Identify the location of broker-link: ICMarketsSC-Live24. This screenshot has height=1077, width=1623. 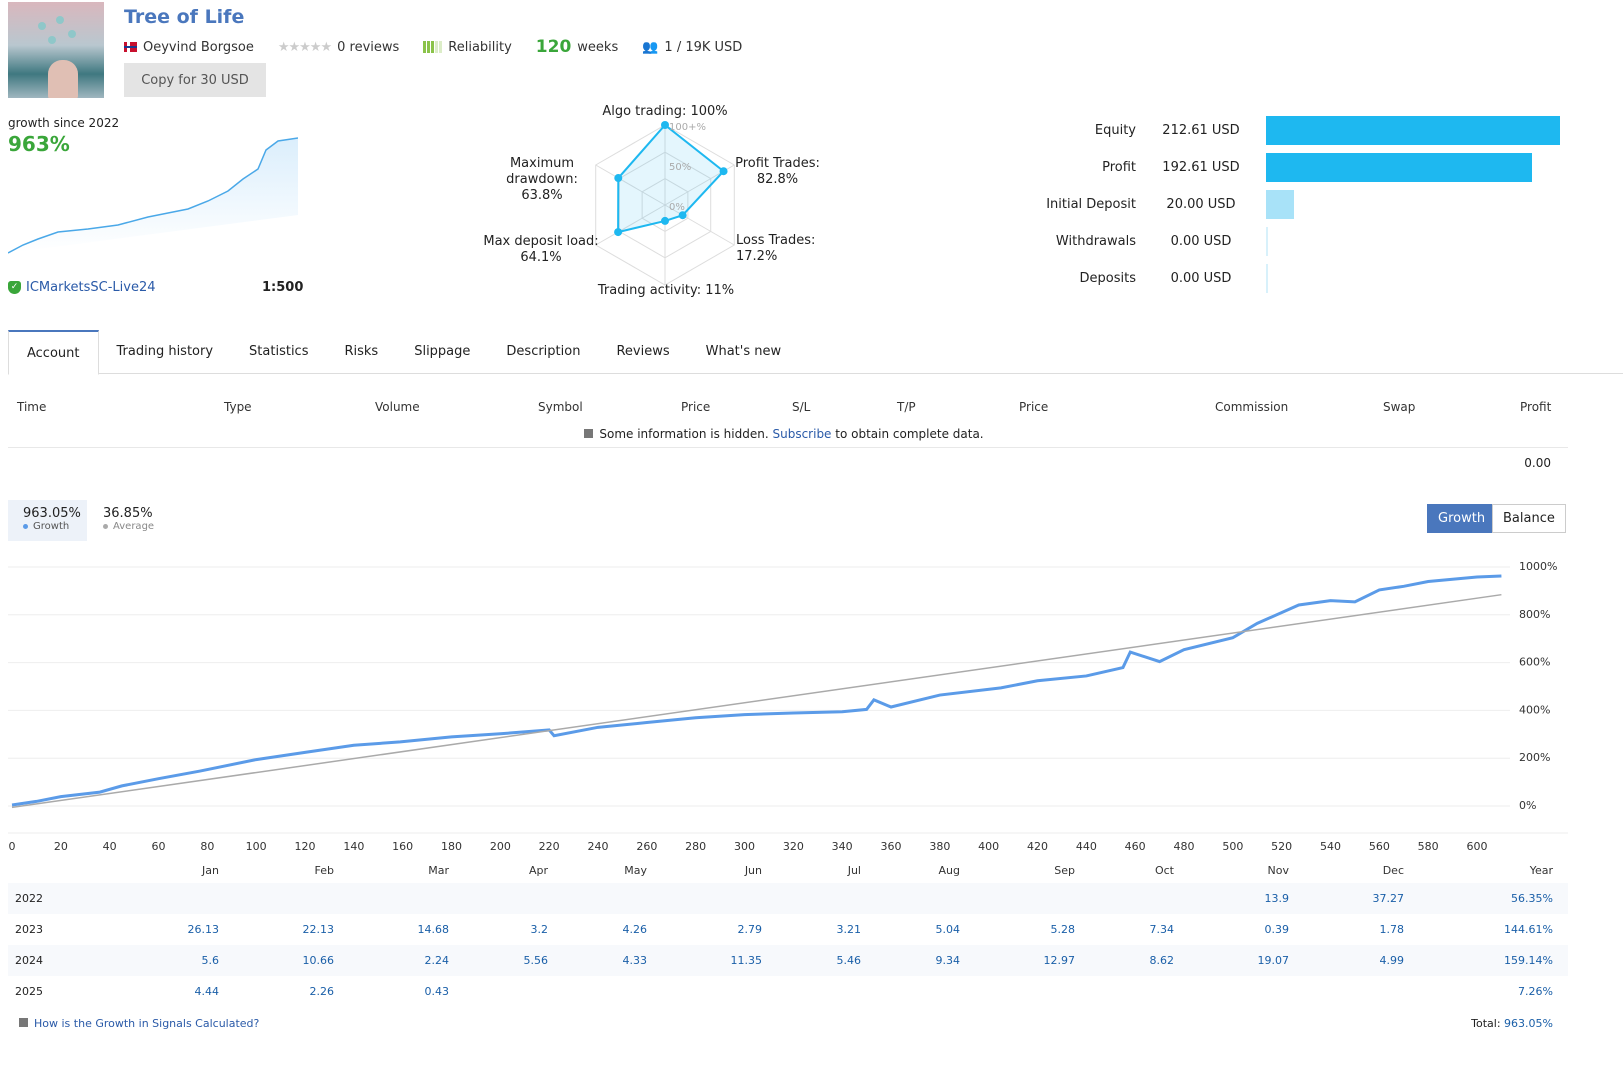
(90, 287).